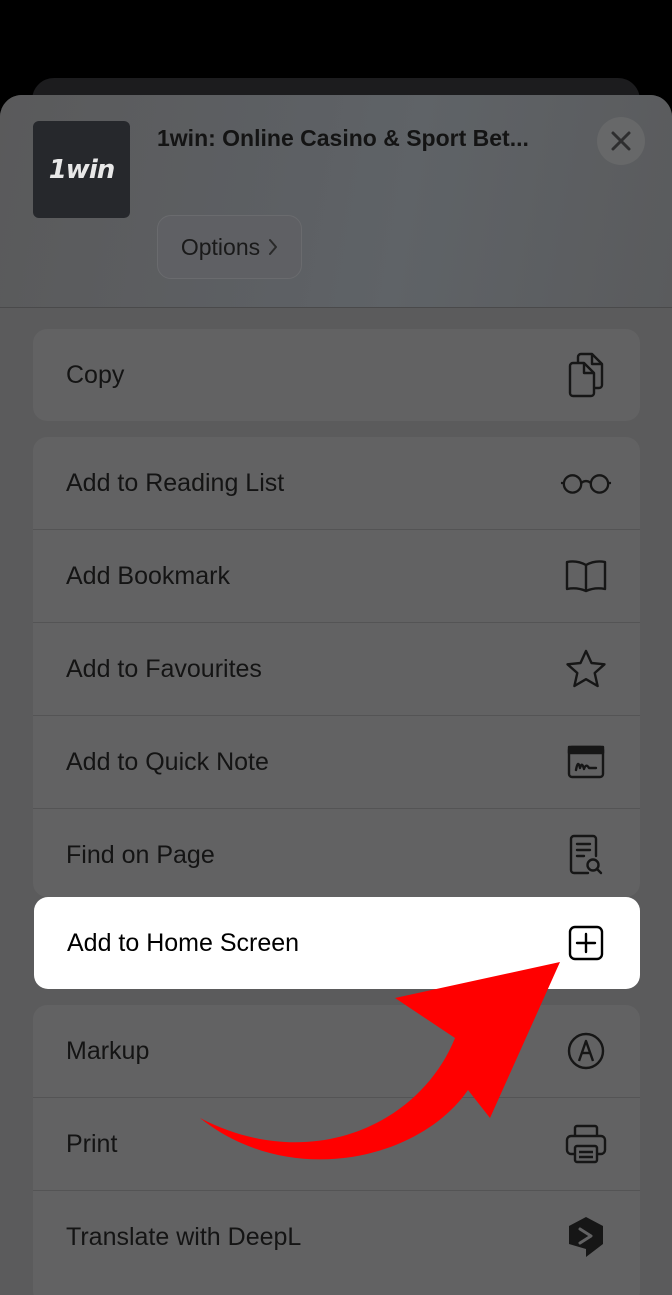 This screenshot has height=1295, width=672. I want to click on action-label: Markup, so click(108, 1050).